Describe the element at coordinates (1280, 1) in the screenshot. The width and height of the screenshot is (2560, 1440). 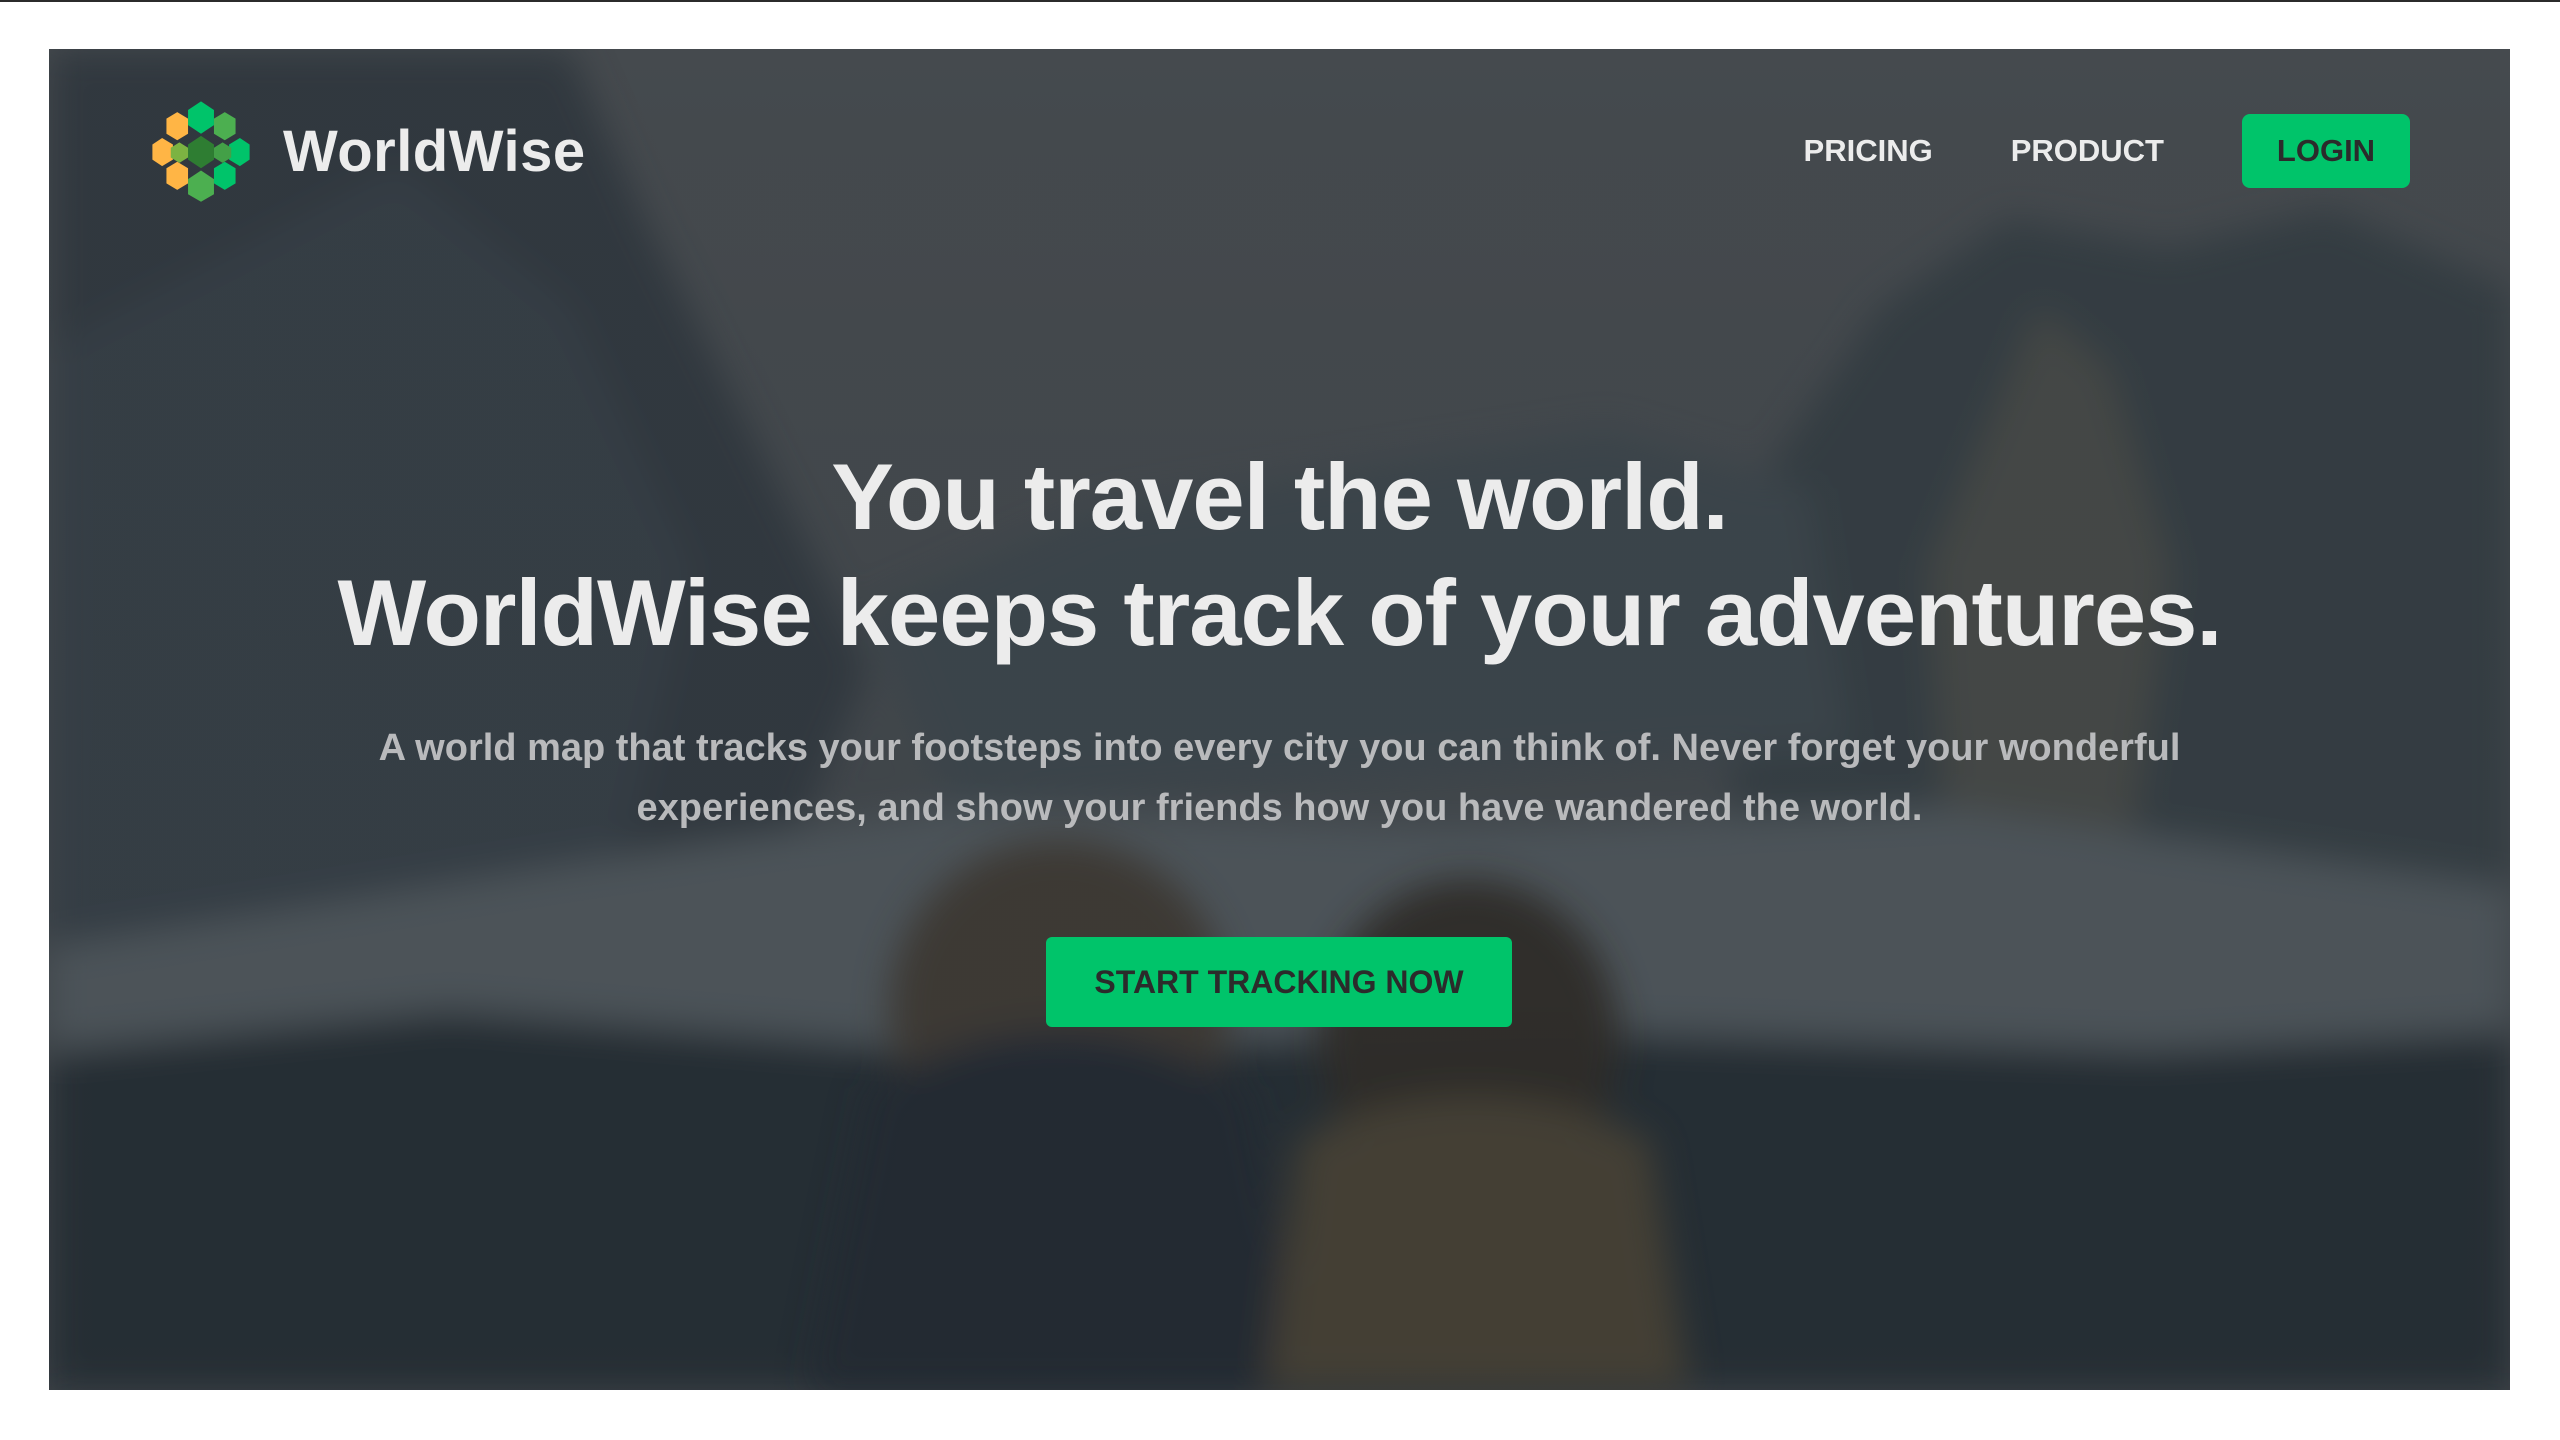
I see `window-top-border` at that location.